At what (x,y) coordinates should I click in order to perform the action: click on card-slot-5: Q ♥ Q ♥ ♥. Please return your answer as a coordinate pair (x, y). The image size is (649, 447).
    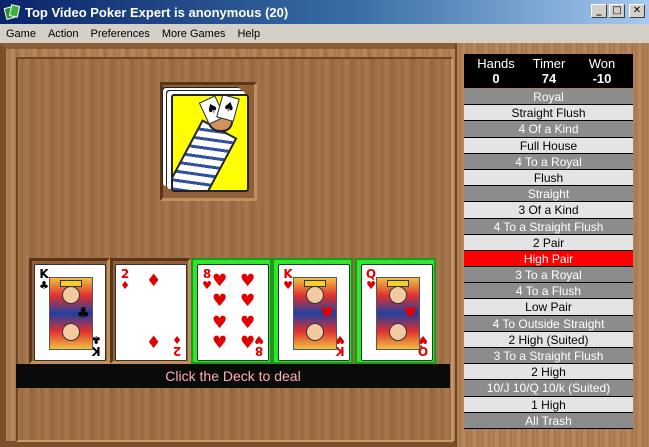
    Looking at the image, I should click on (395, 311).